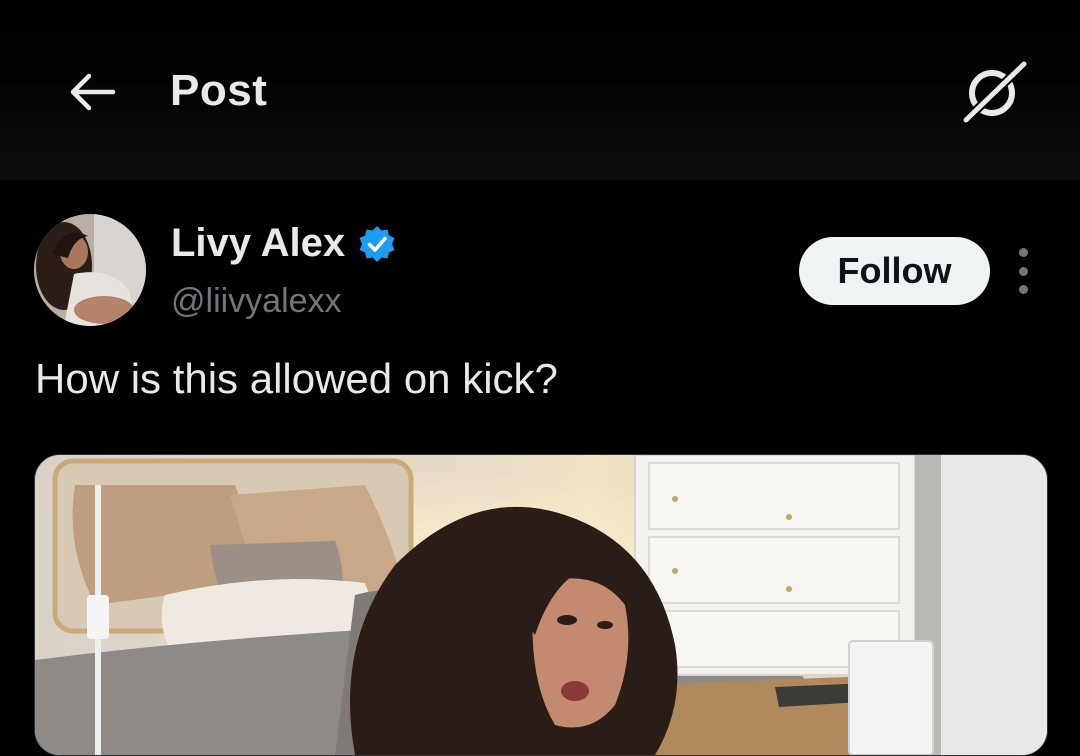 The width and height of the screenshot is (1080, 756). Describe the element at coordinates (256, 301) in the screenshot. I see `author-handle: @liivyalexx` at that location.